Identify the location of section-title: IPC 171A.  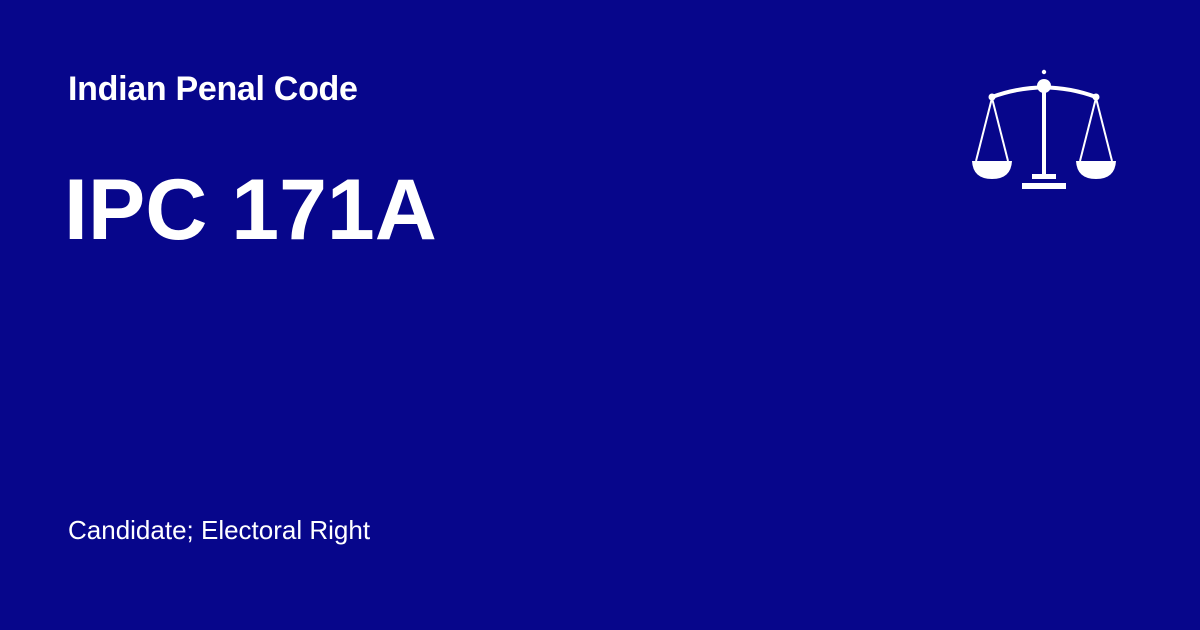
(250, 210).